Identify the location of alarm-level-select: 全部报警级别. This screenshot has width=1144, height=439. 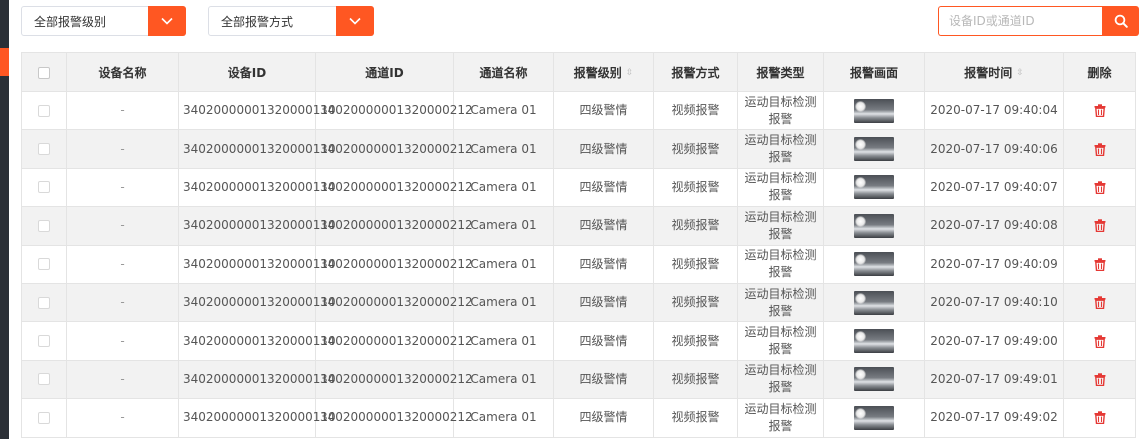
(103, 20).